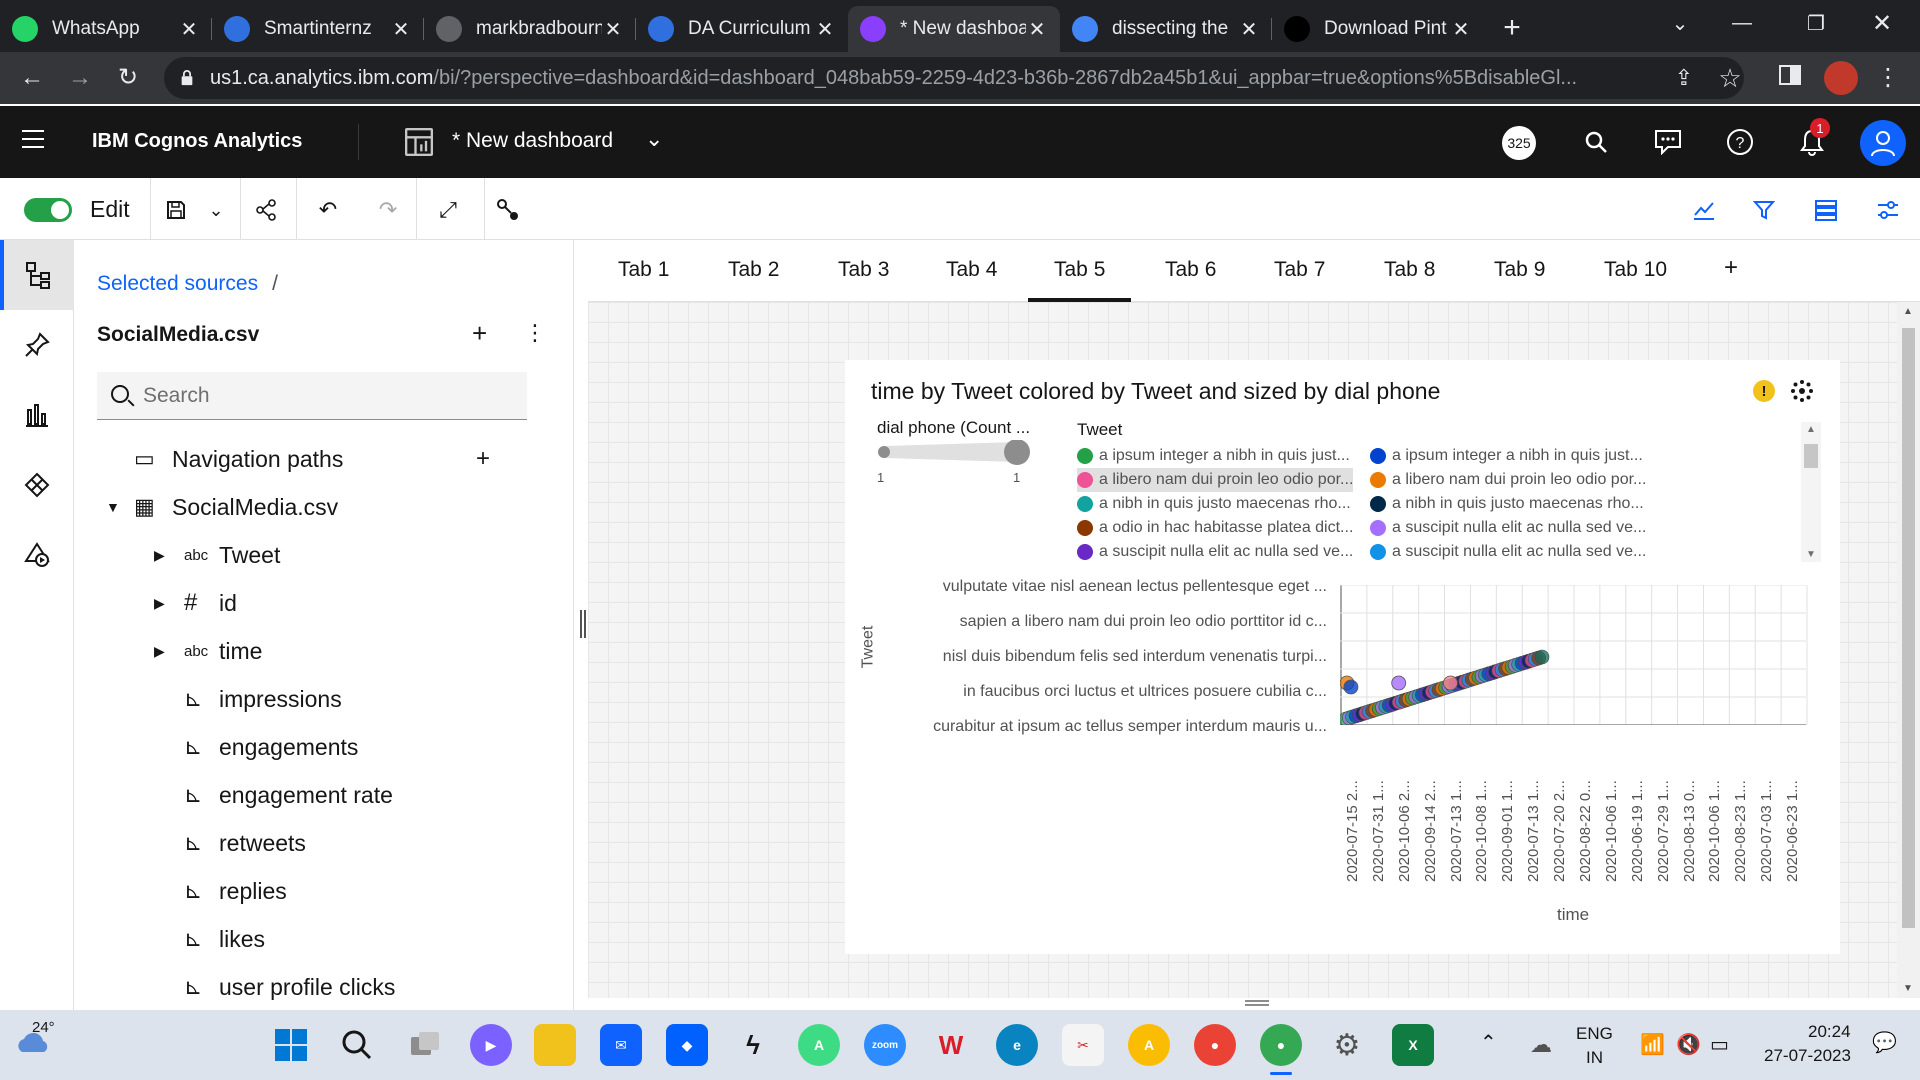 Image resolution: width=1920 pixels, height=1080 pixels. Describe the element at coordinates (308, 459) in the screenshot. I see `tree-item: ▭ Navigation paths +` at that location.